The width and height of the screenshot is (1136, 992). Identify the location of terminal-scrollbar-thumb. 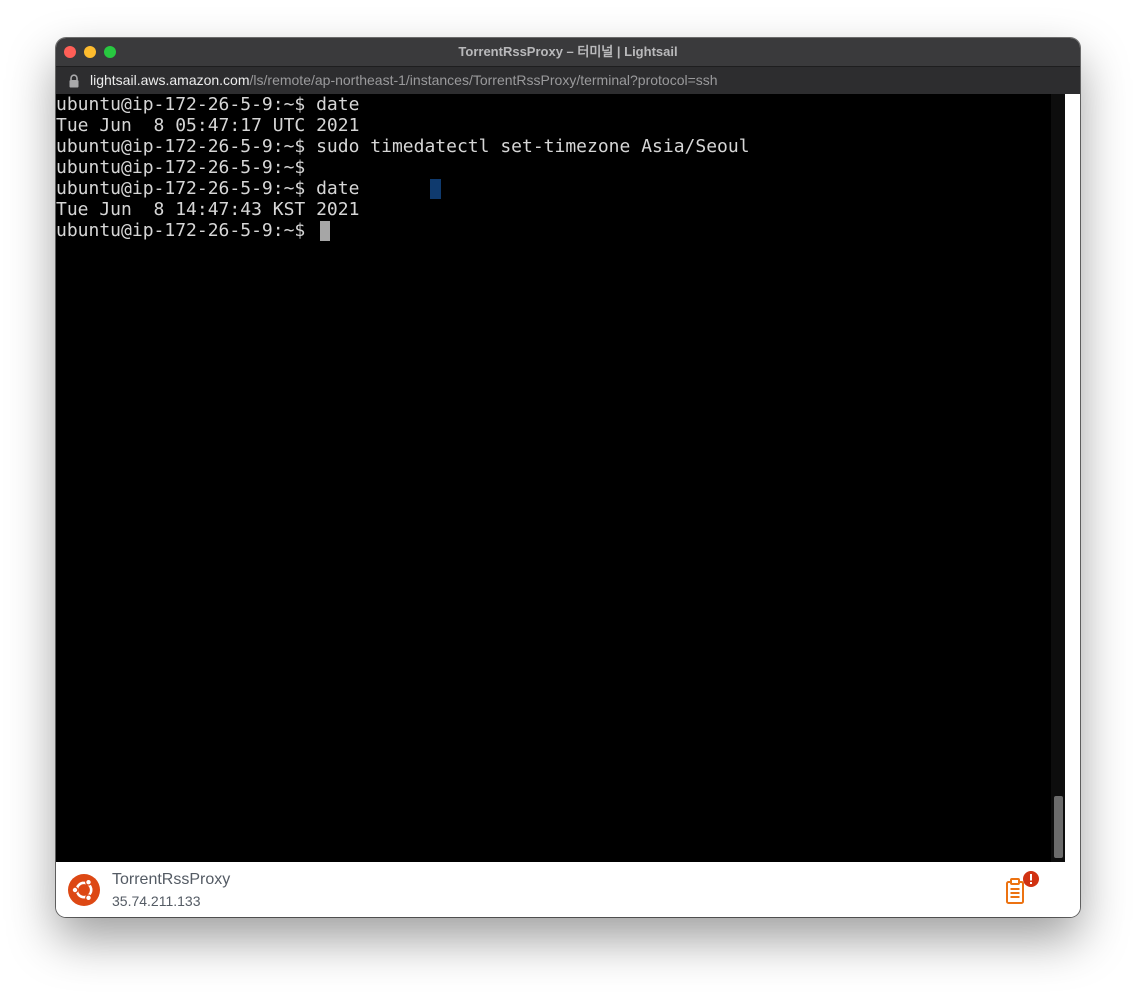
(1058, 827).